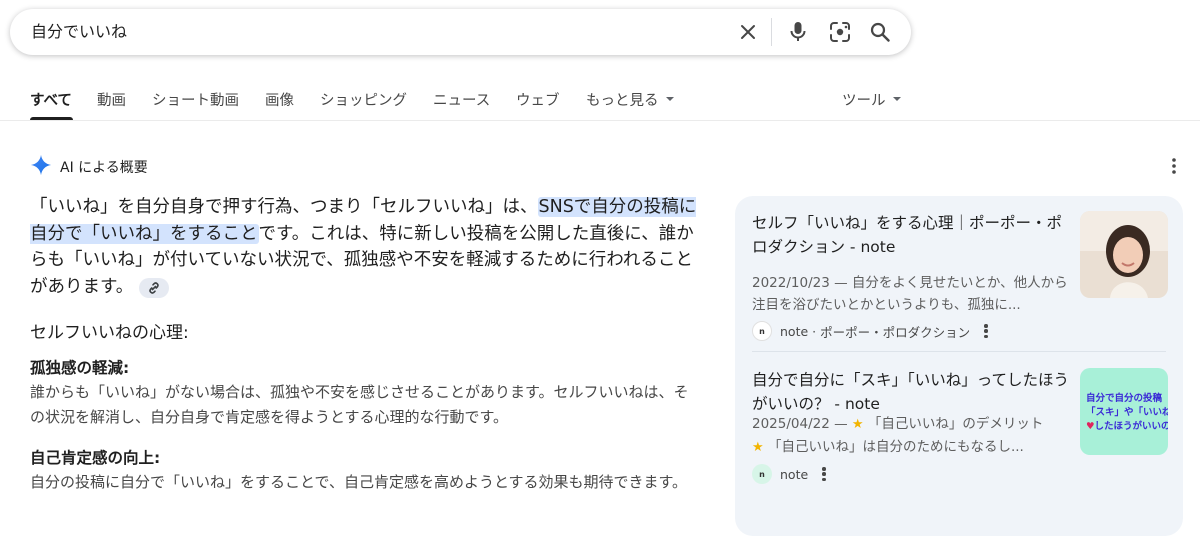  What do you see at coordinates (279, 99) in the screenshot?
I see `tab-images: 画像` at bounding box center [279, 99].